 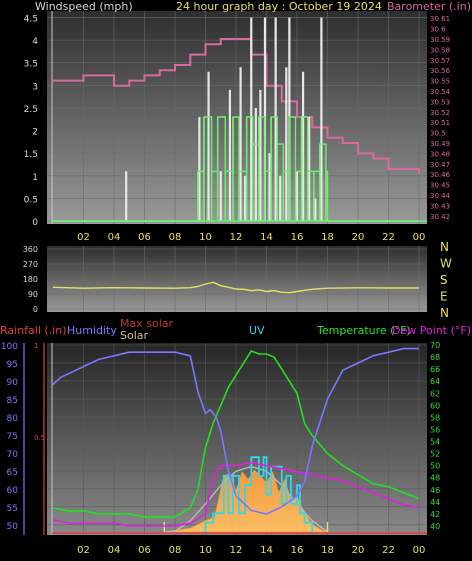 What do you see at coordinates (435, 526) in the screenshot?
I see `temperature-tick-label: 40` at bounding box center [435, 526].